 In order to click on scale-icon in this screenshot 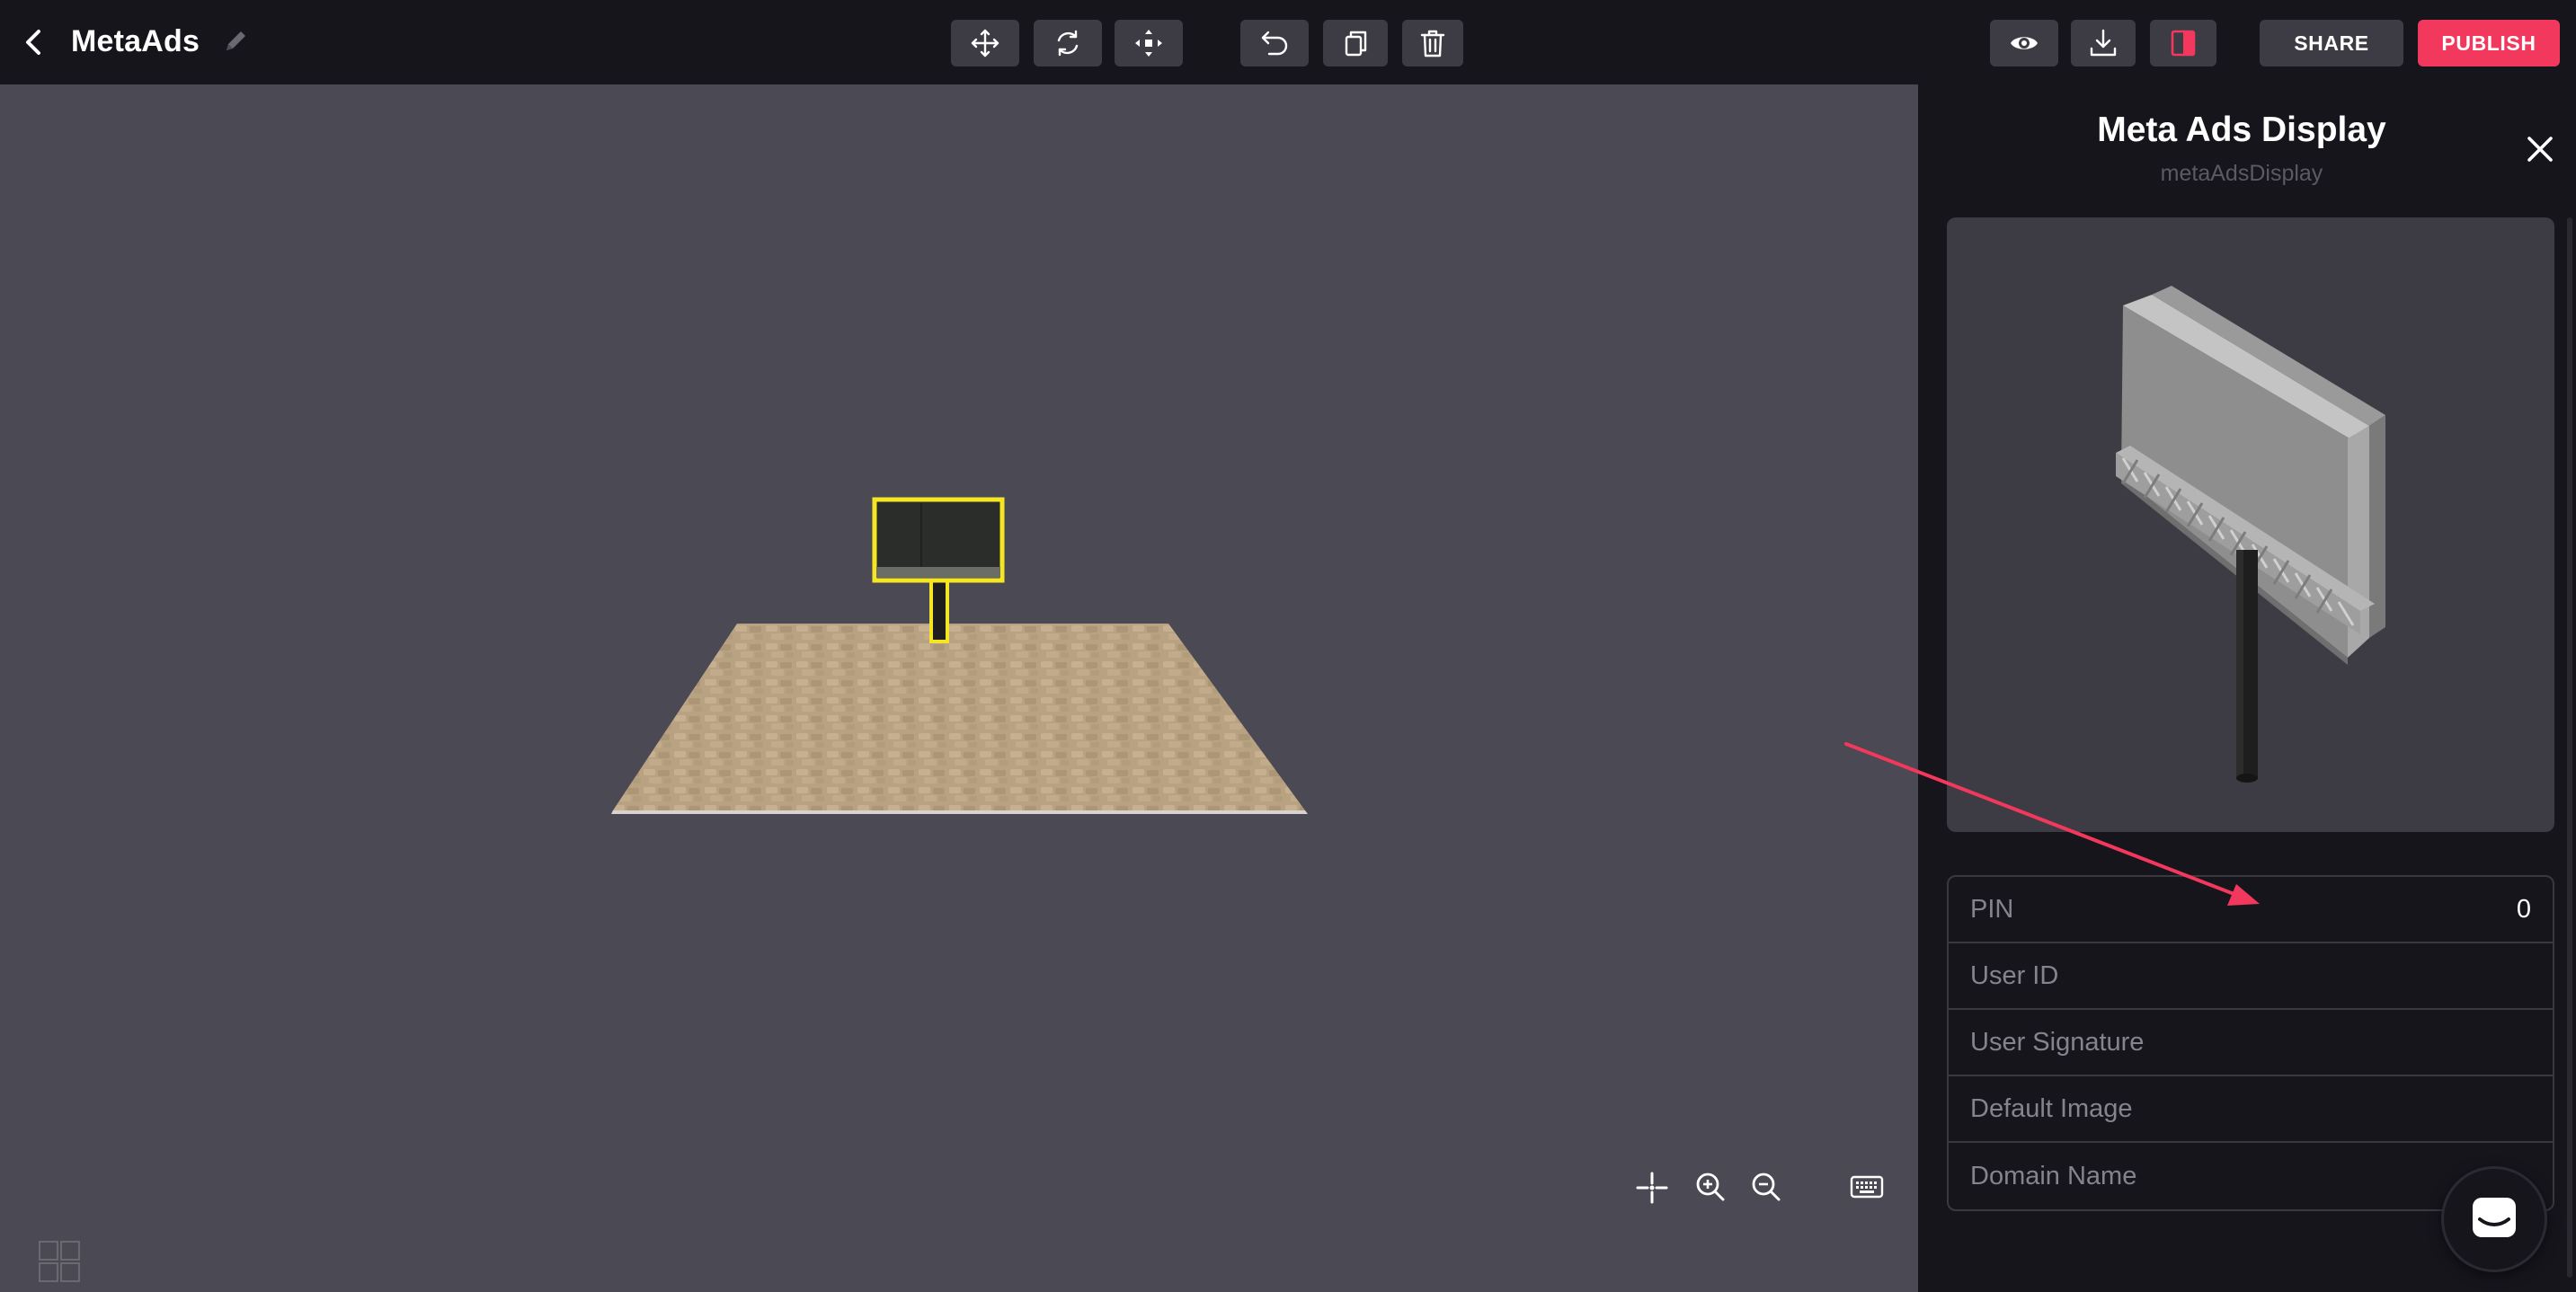, I will do `click(1148, 43)`.